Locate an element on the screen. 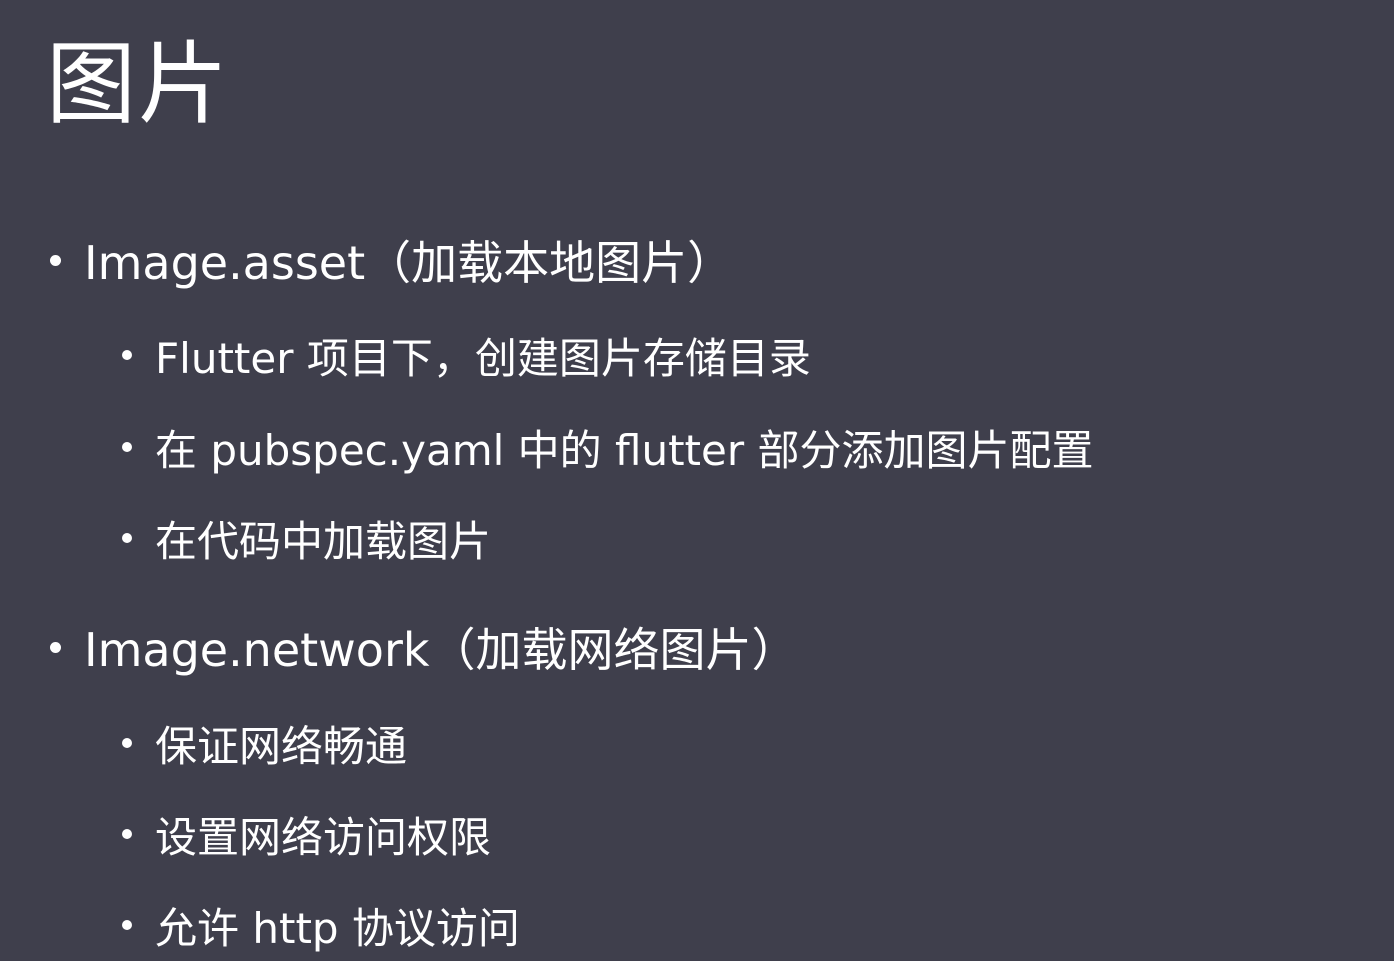 This screenshot has width=1394, height=961. section-heading-image-asset: Image.asset（加载本地图片） is located at coordinates (391, 260).